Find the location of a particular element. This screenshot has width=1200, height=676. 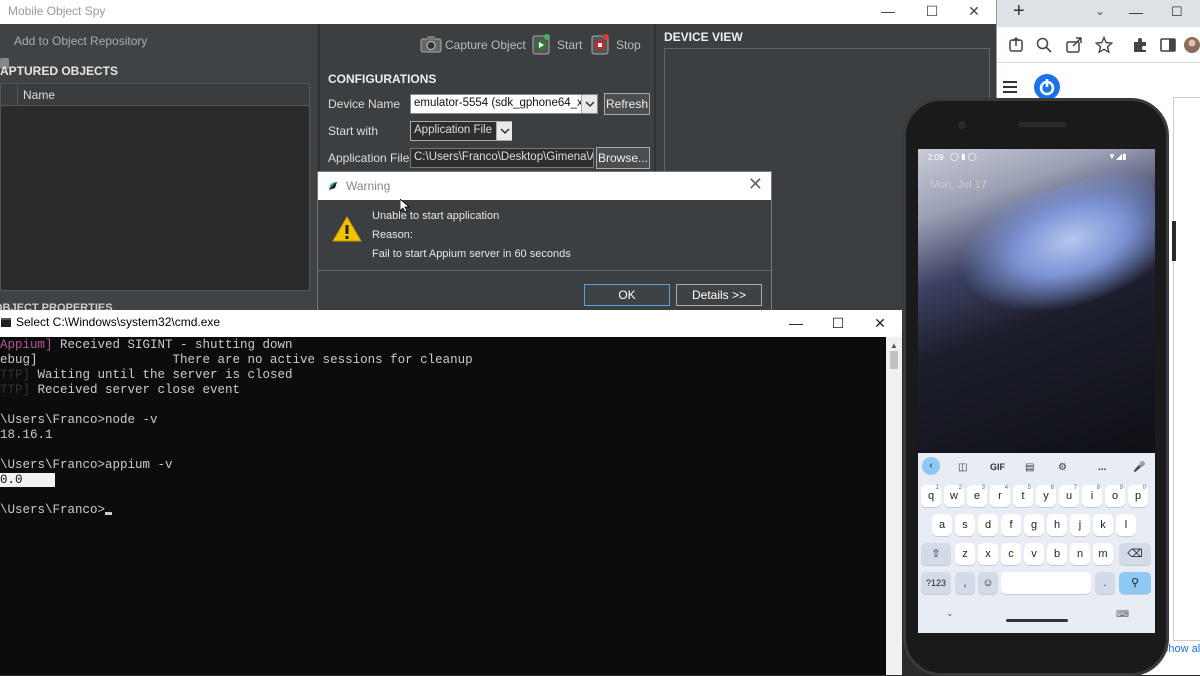

extensions-icon is located at coordinates (1140, 45).